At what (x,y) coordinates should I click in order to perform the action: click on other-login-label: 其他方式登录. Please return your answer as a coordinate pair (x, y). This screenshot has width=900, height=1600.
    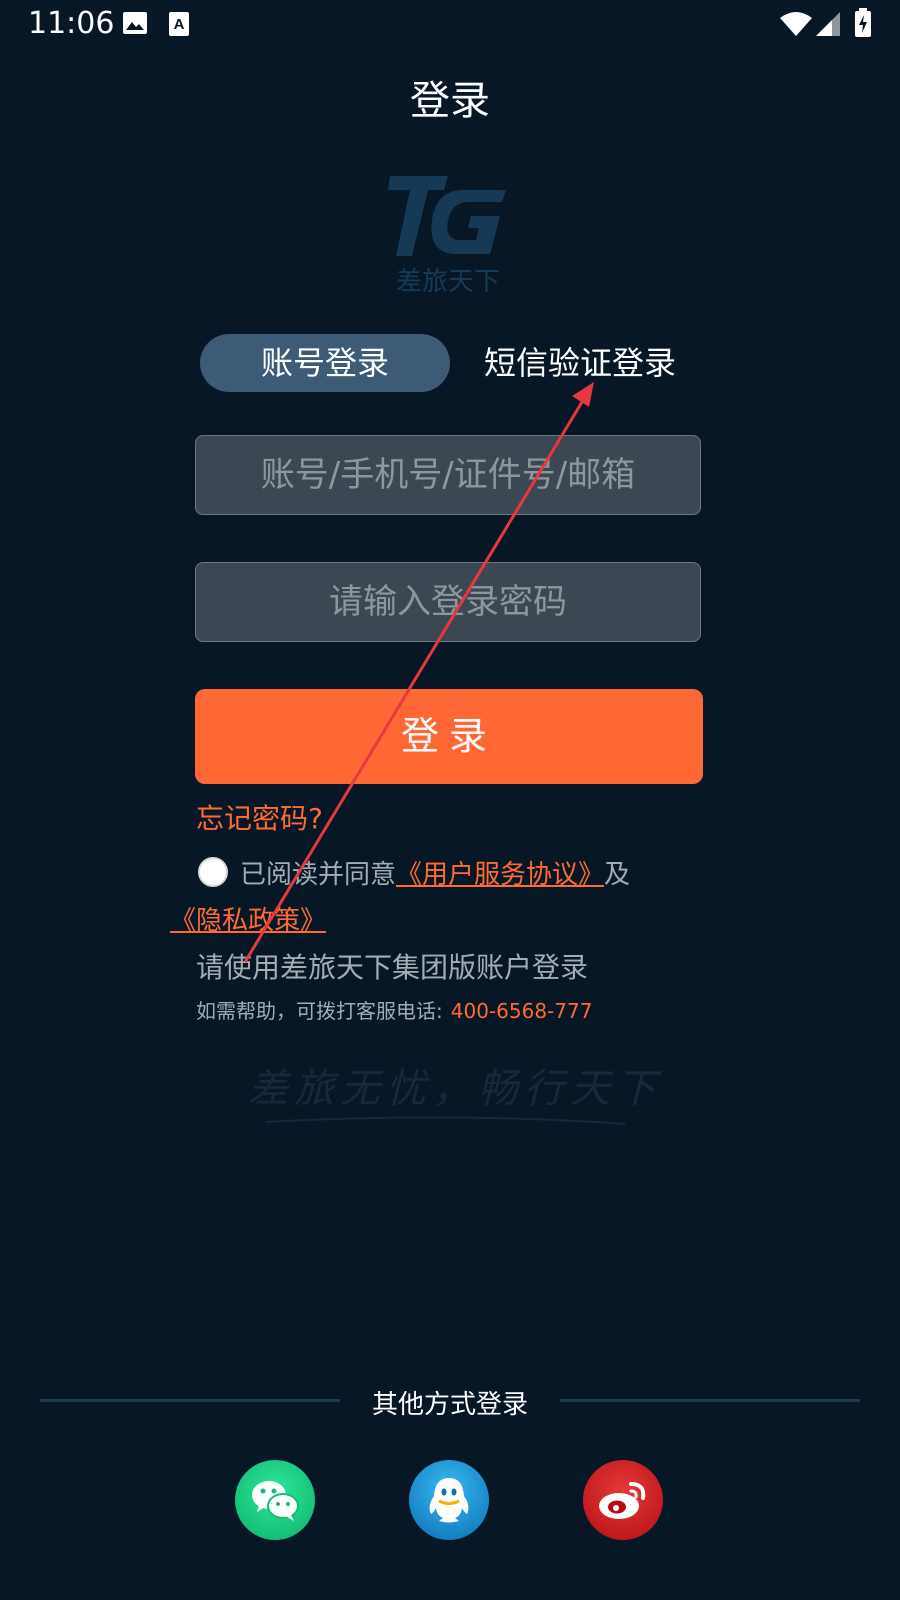
    Looking at the image, I should click on (449, 1405).